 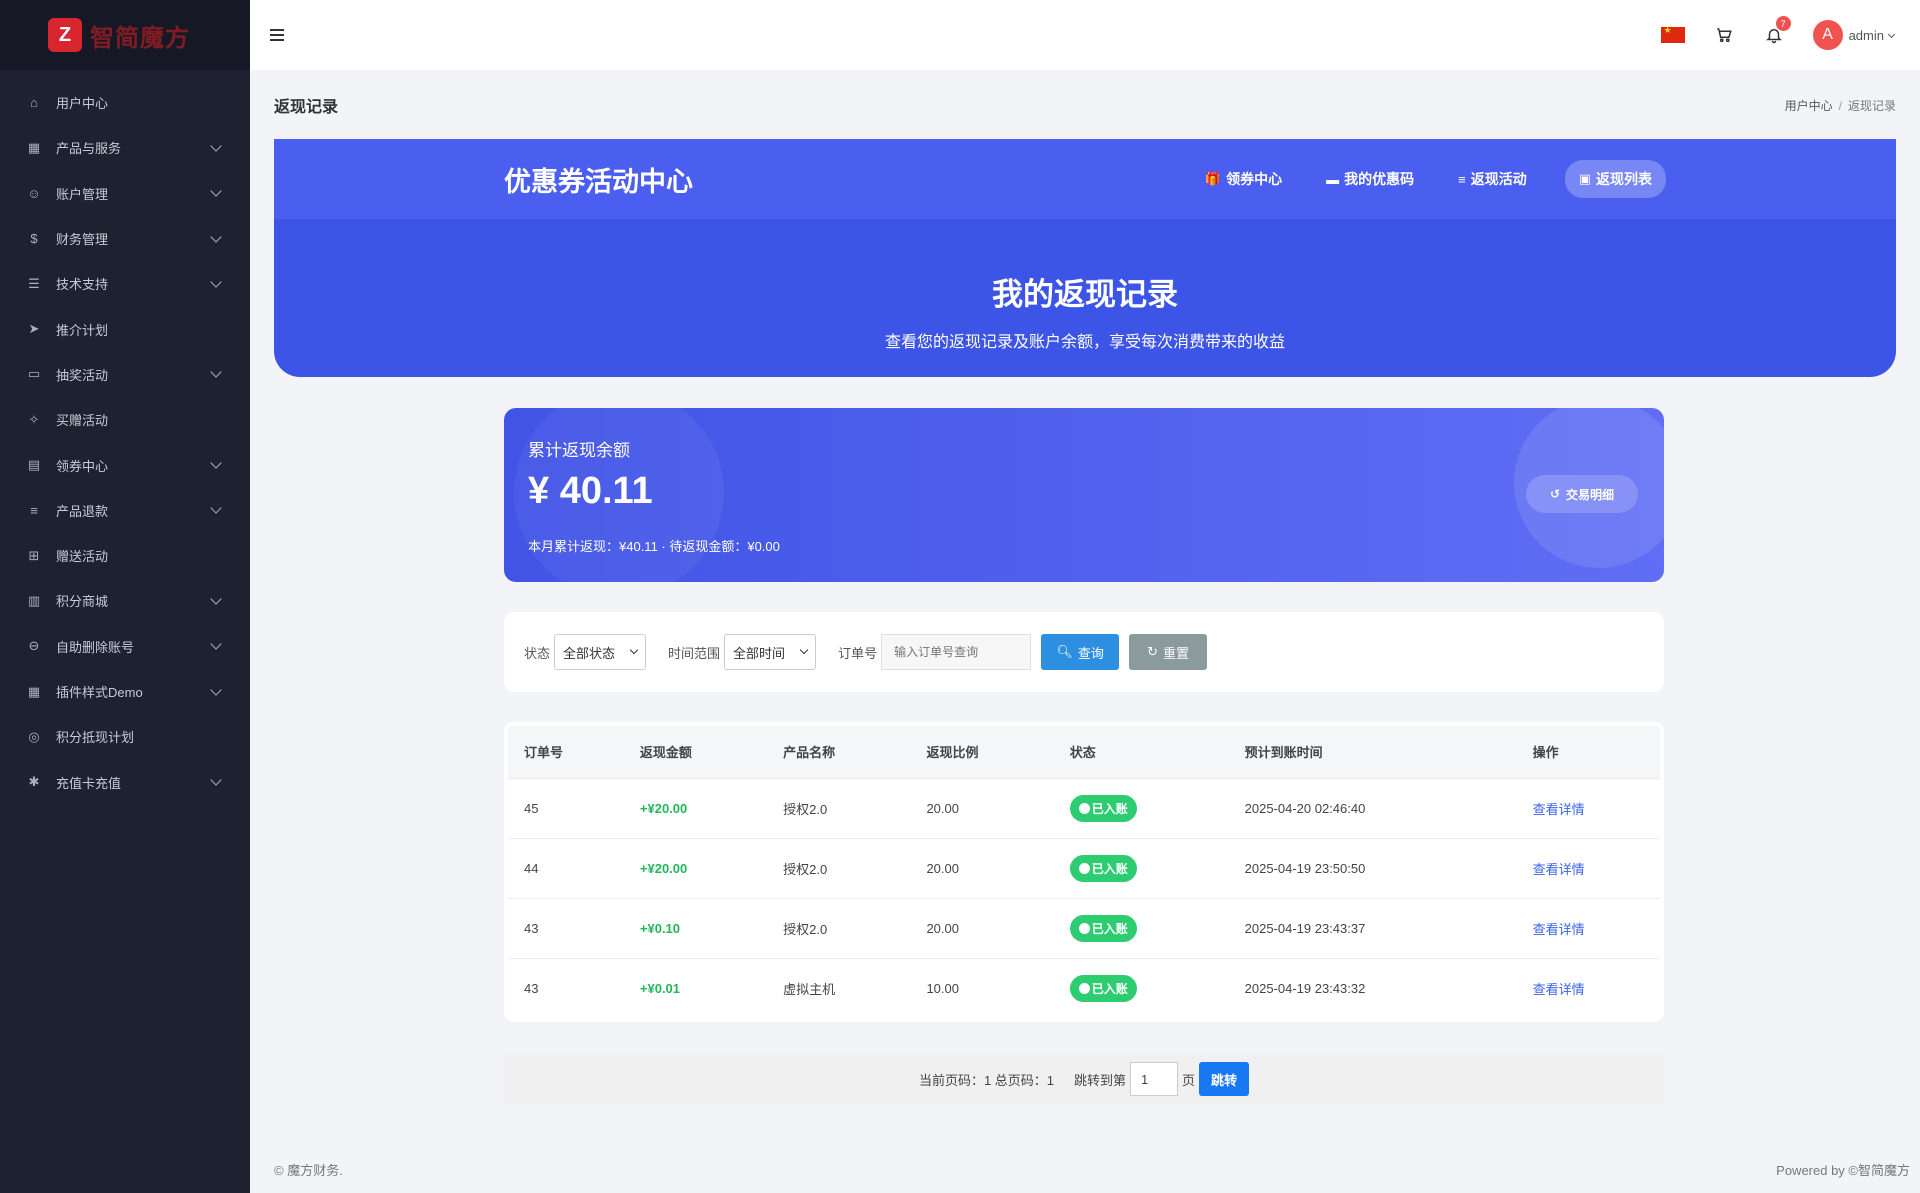 I want to click on logo-mark-icon: Z, so click(x=65, y=35).